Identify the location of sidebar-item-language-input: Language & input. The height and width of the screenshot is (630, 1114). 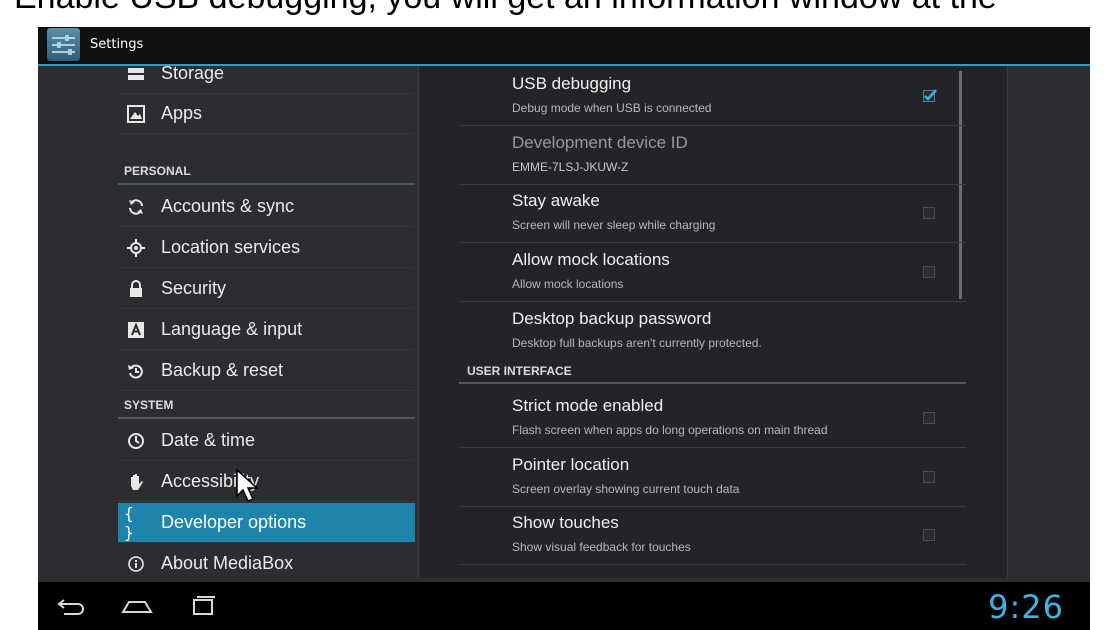
(266, 330).